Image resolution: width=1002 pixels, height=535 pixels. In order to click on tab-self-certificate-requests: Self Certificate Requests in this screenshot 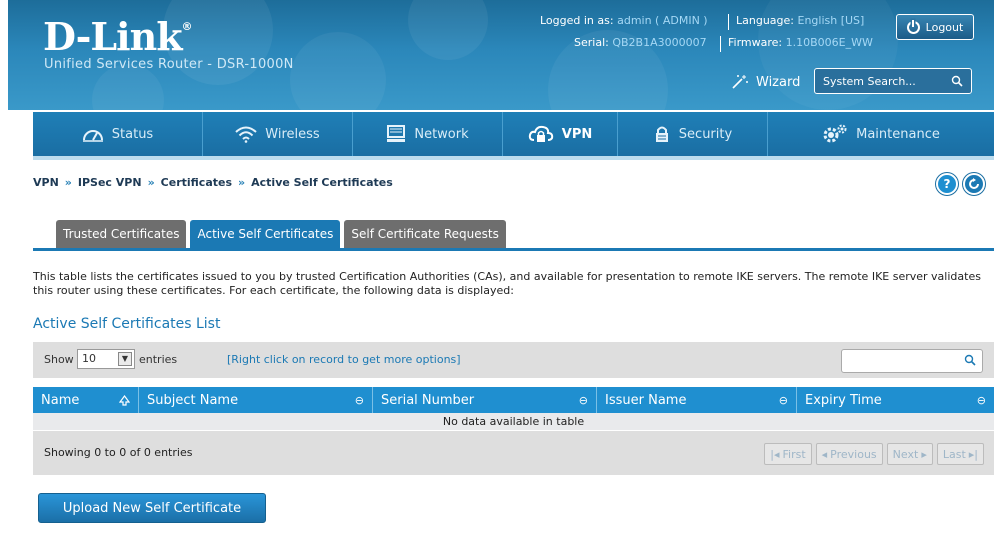, I will do `click(425, 234)`.